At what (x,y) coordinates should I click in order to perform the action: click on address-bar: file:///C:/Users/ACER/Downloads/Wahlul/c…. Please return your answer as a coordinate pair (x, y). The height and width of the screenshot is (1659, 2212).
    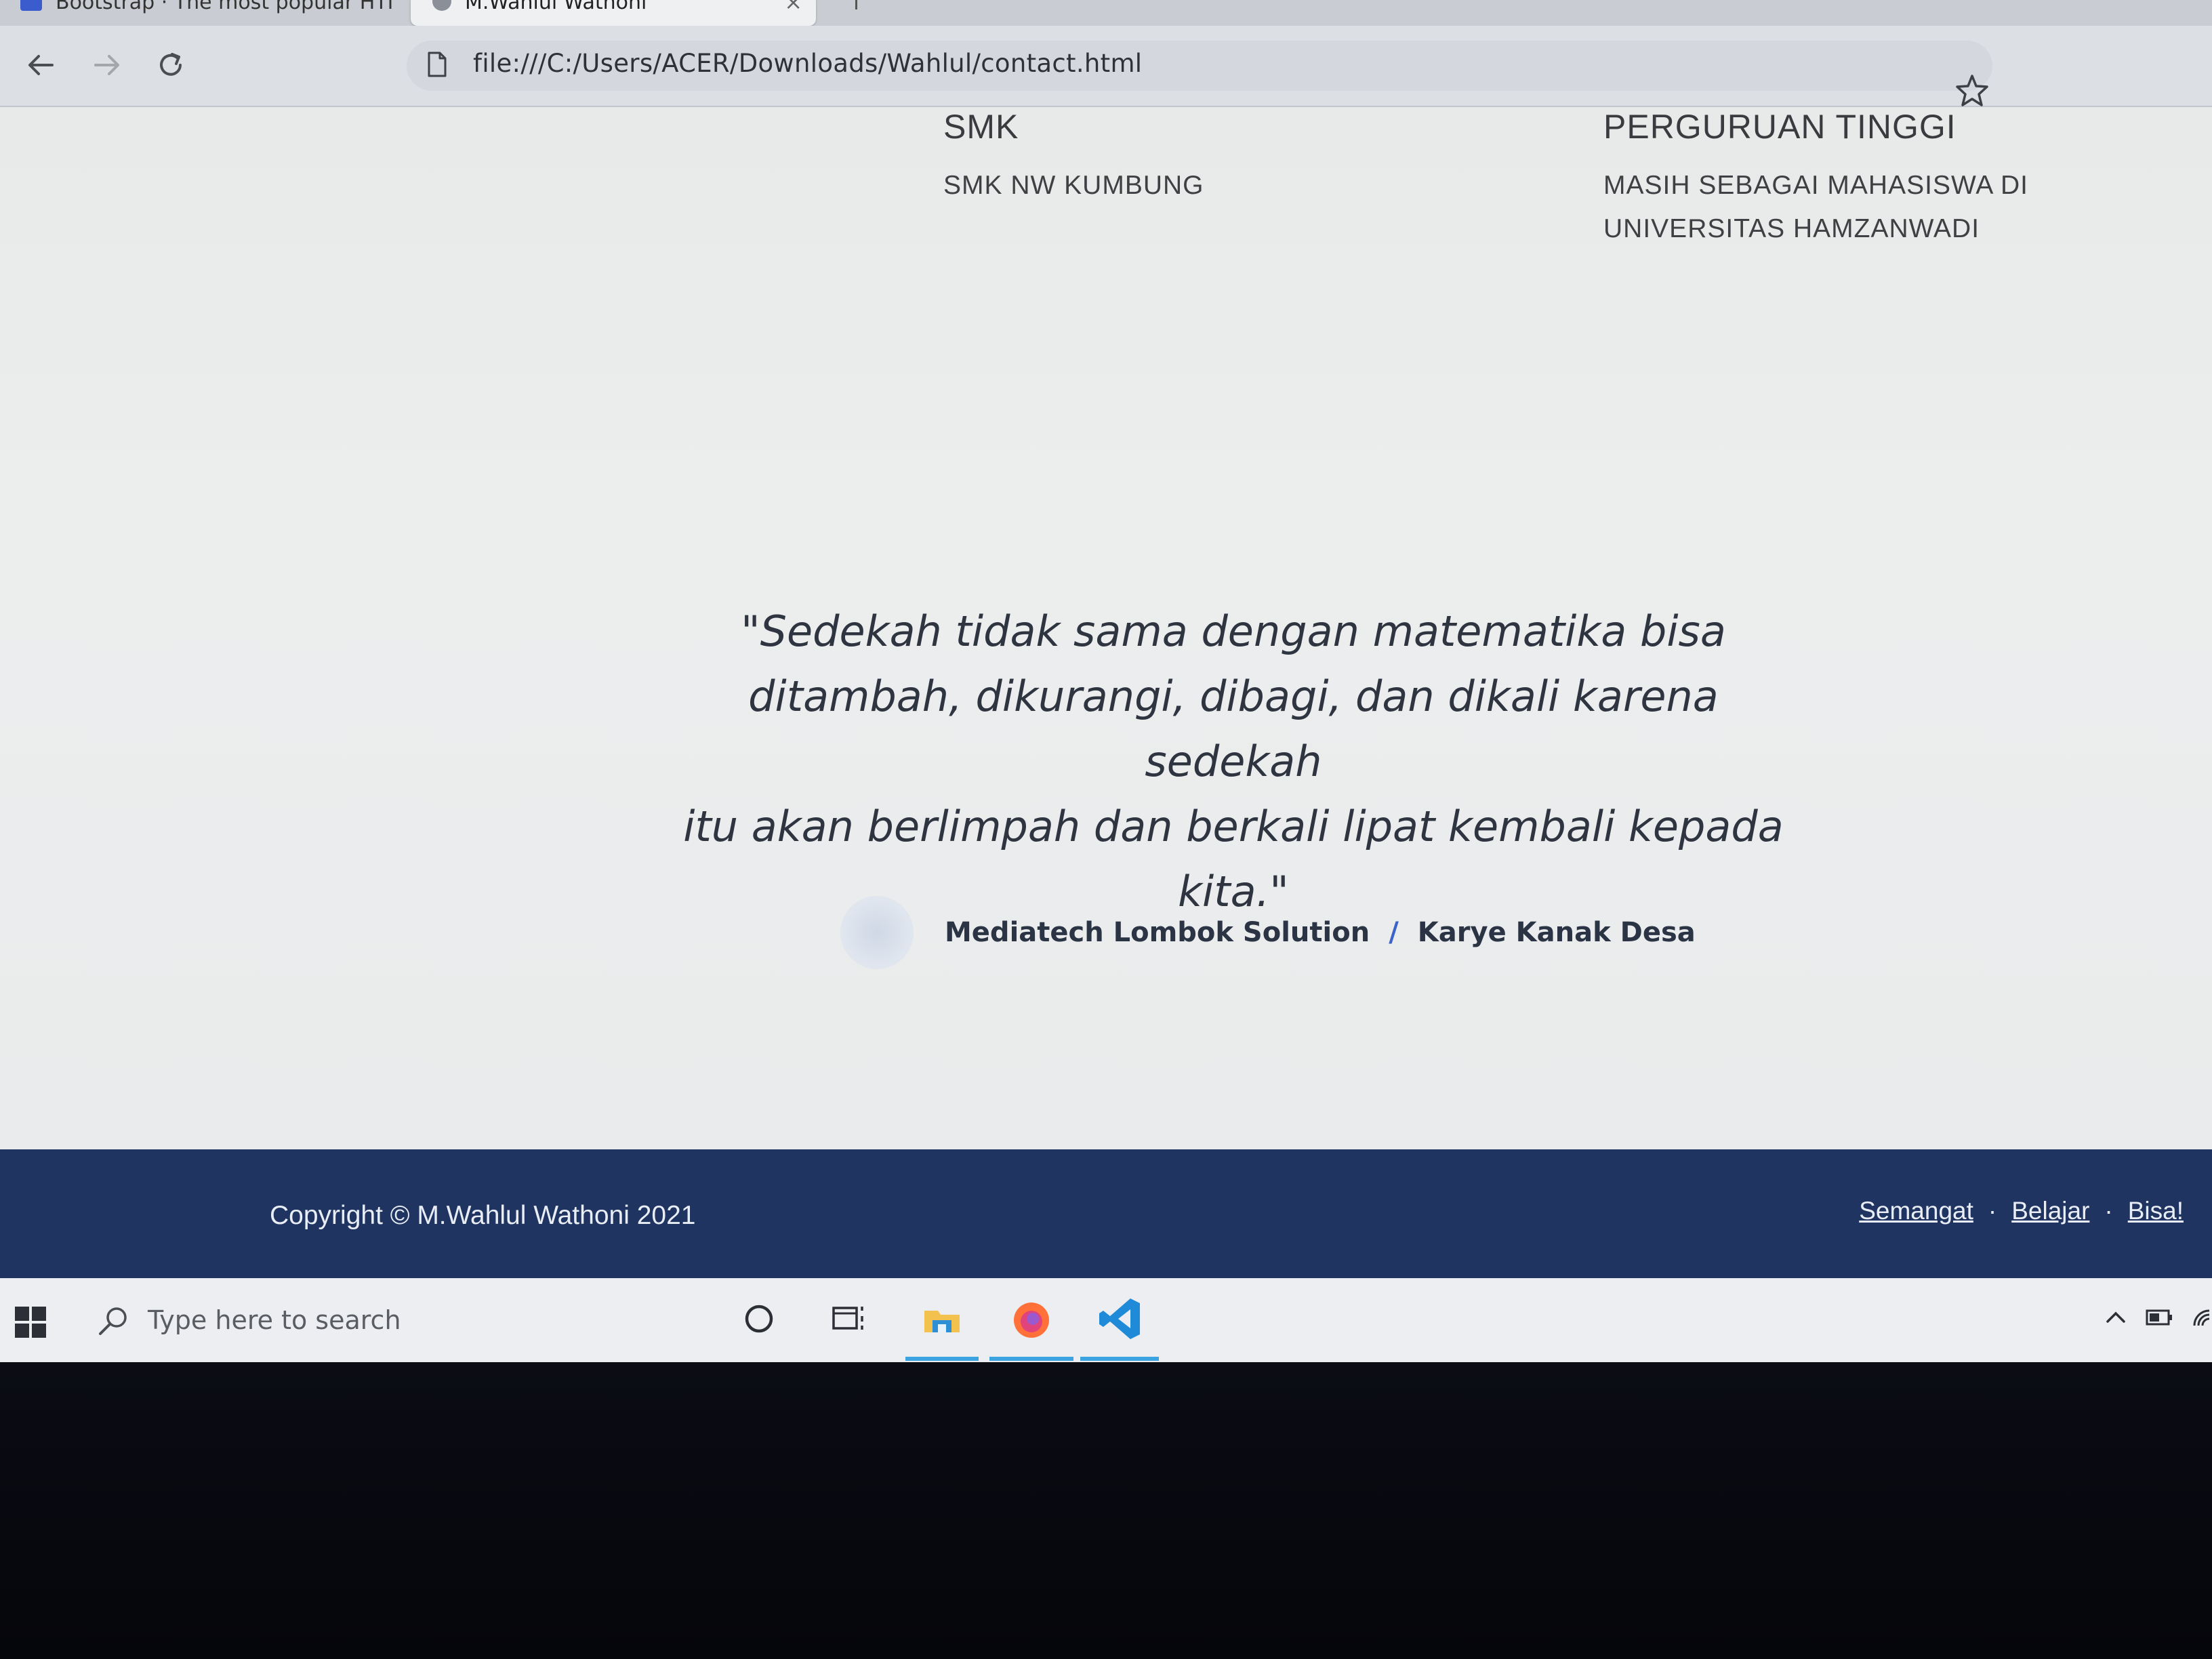
    Looking at the image, I should click on (1199, 66).